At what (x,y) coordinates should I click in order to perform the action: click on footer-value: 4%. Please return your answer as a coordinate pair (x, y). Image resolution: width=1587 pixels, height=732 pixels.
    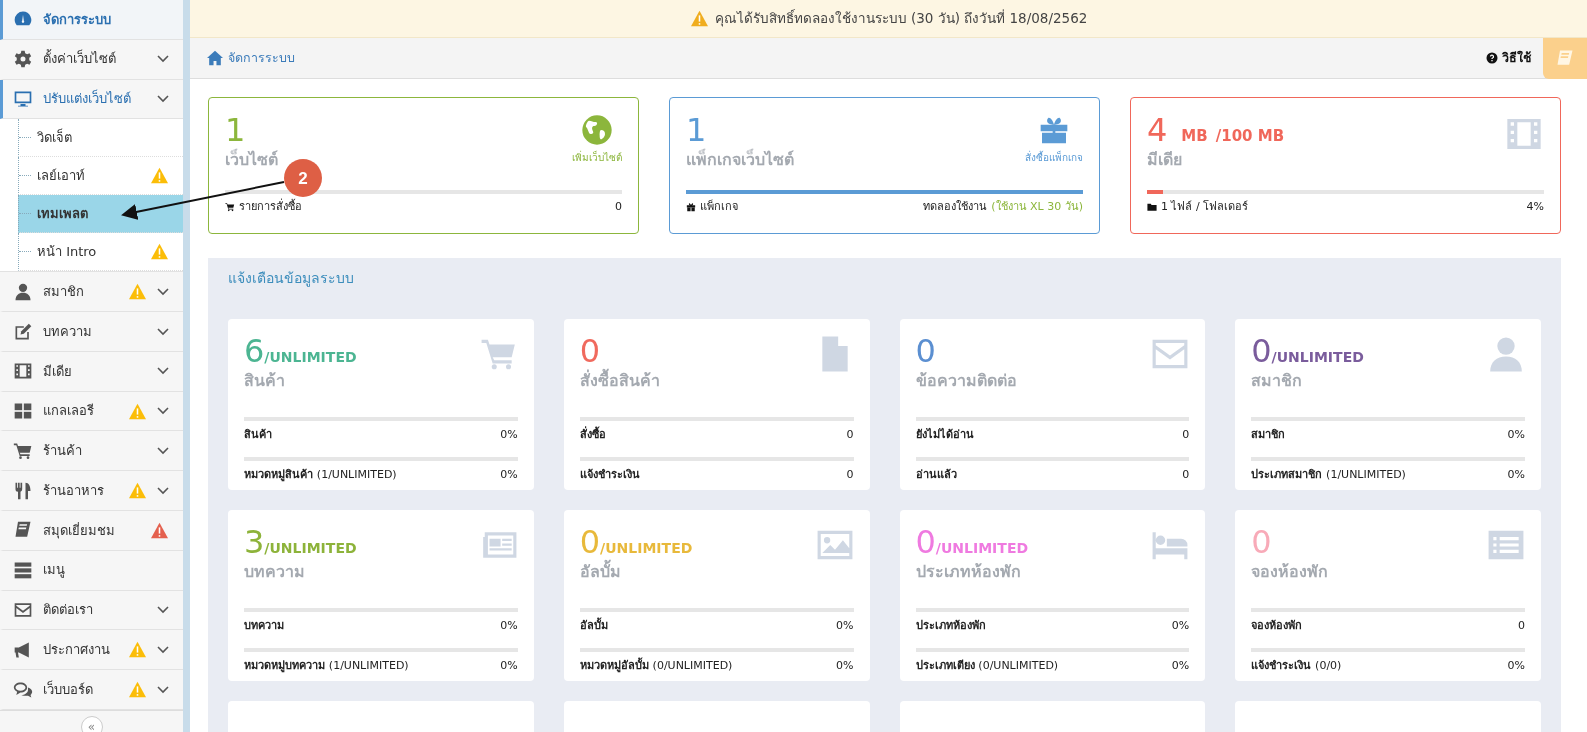
    Looking at the image, I should click on (1535, 206).